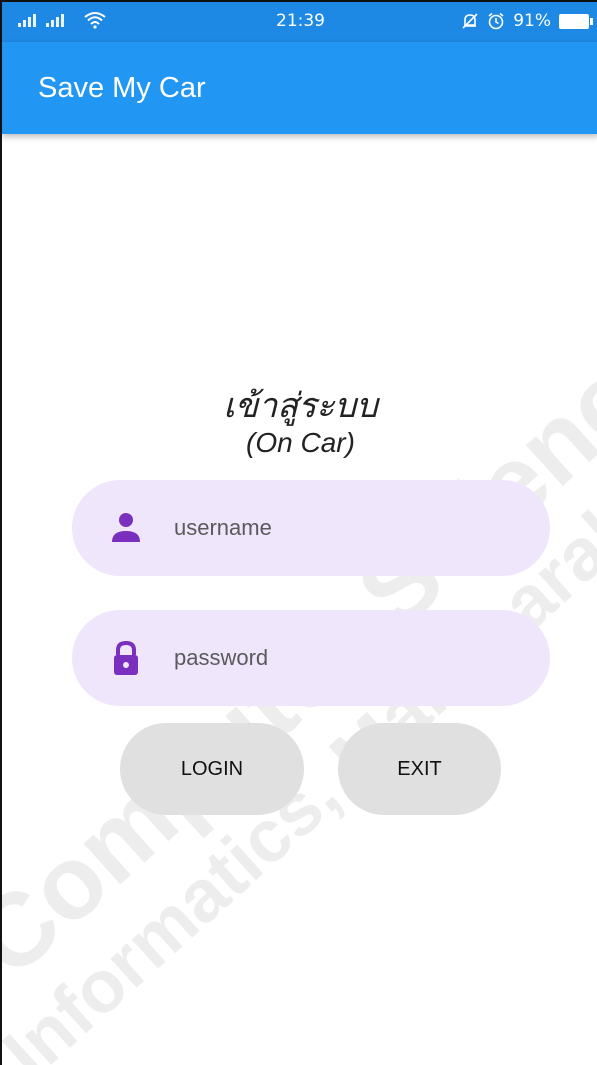 Image resolution: width=597 pixels, height=1065 pixels. Describe the element at coordinates (212, 769) in the screenshot. I see `login-button: LOGIN` at that location.